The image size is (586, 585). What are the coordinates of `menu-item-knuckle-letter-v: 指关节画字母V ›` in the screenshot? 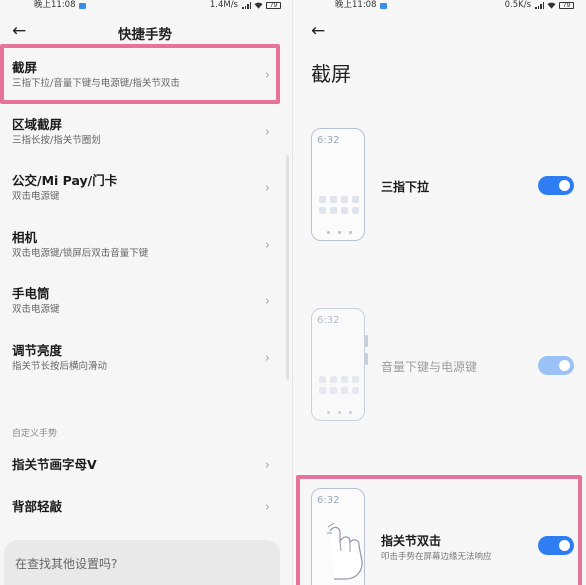 It's located at (143, 465).